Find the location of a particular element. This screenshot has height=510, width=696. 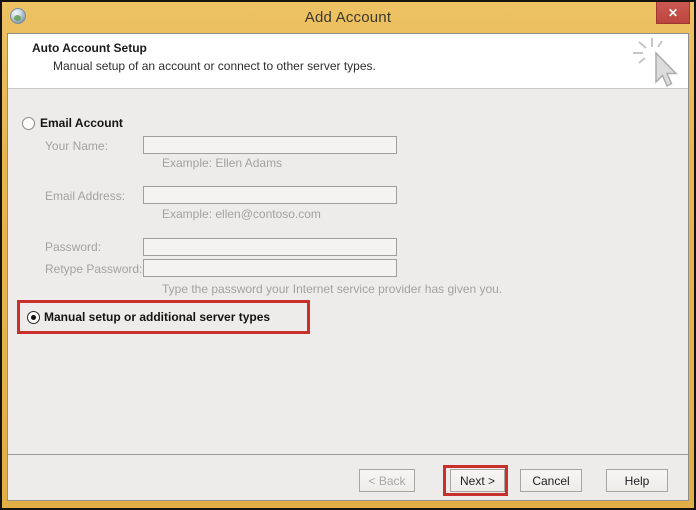

next-button: Next > is located at coordinates (477, 480).